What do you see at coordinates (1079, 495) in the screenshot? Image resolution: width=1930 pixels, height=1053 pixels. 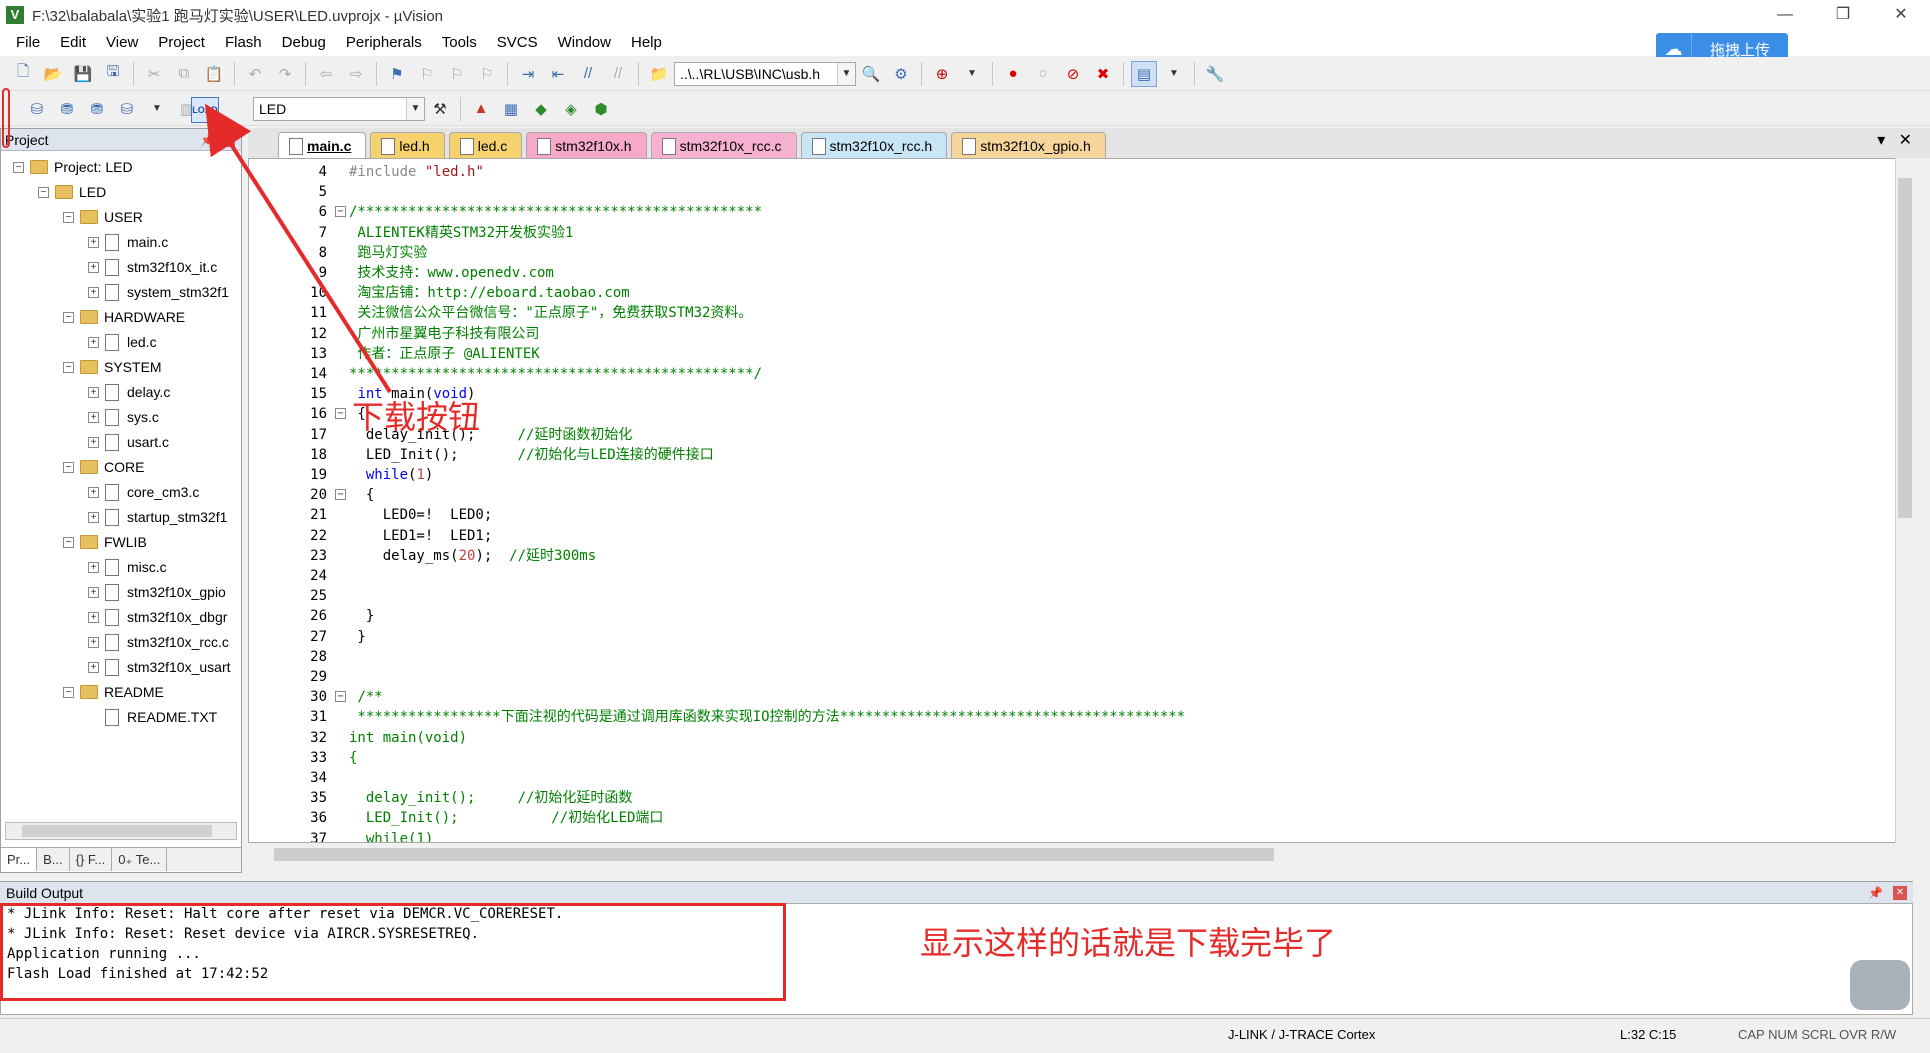 I see `code-line: 20− {` at bounding box center [1079, 495].